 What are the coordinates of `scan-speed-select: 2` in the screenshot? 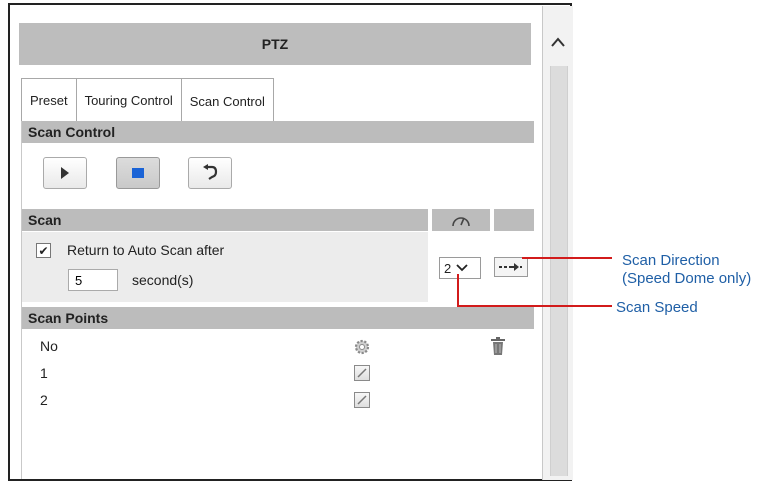 It's located at (460, 268).